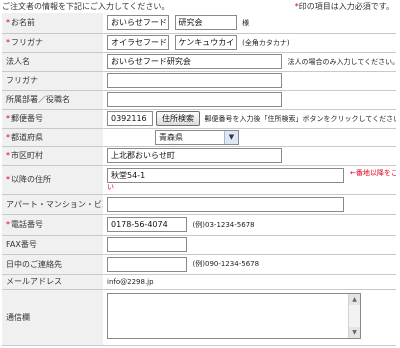 Image resolution: width=400 pixels, height=348 pixels. I want to click on label-prefecture: *都道府県, so click(52, 137).